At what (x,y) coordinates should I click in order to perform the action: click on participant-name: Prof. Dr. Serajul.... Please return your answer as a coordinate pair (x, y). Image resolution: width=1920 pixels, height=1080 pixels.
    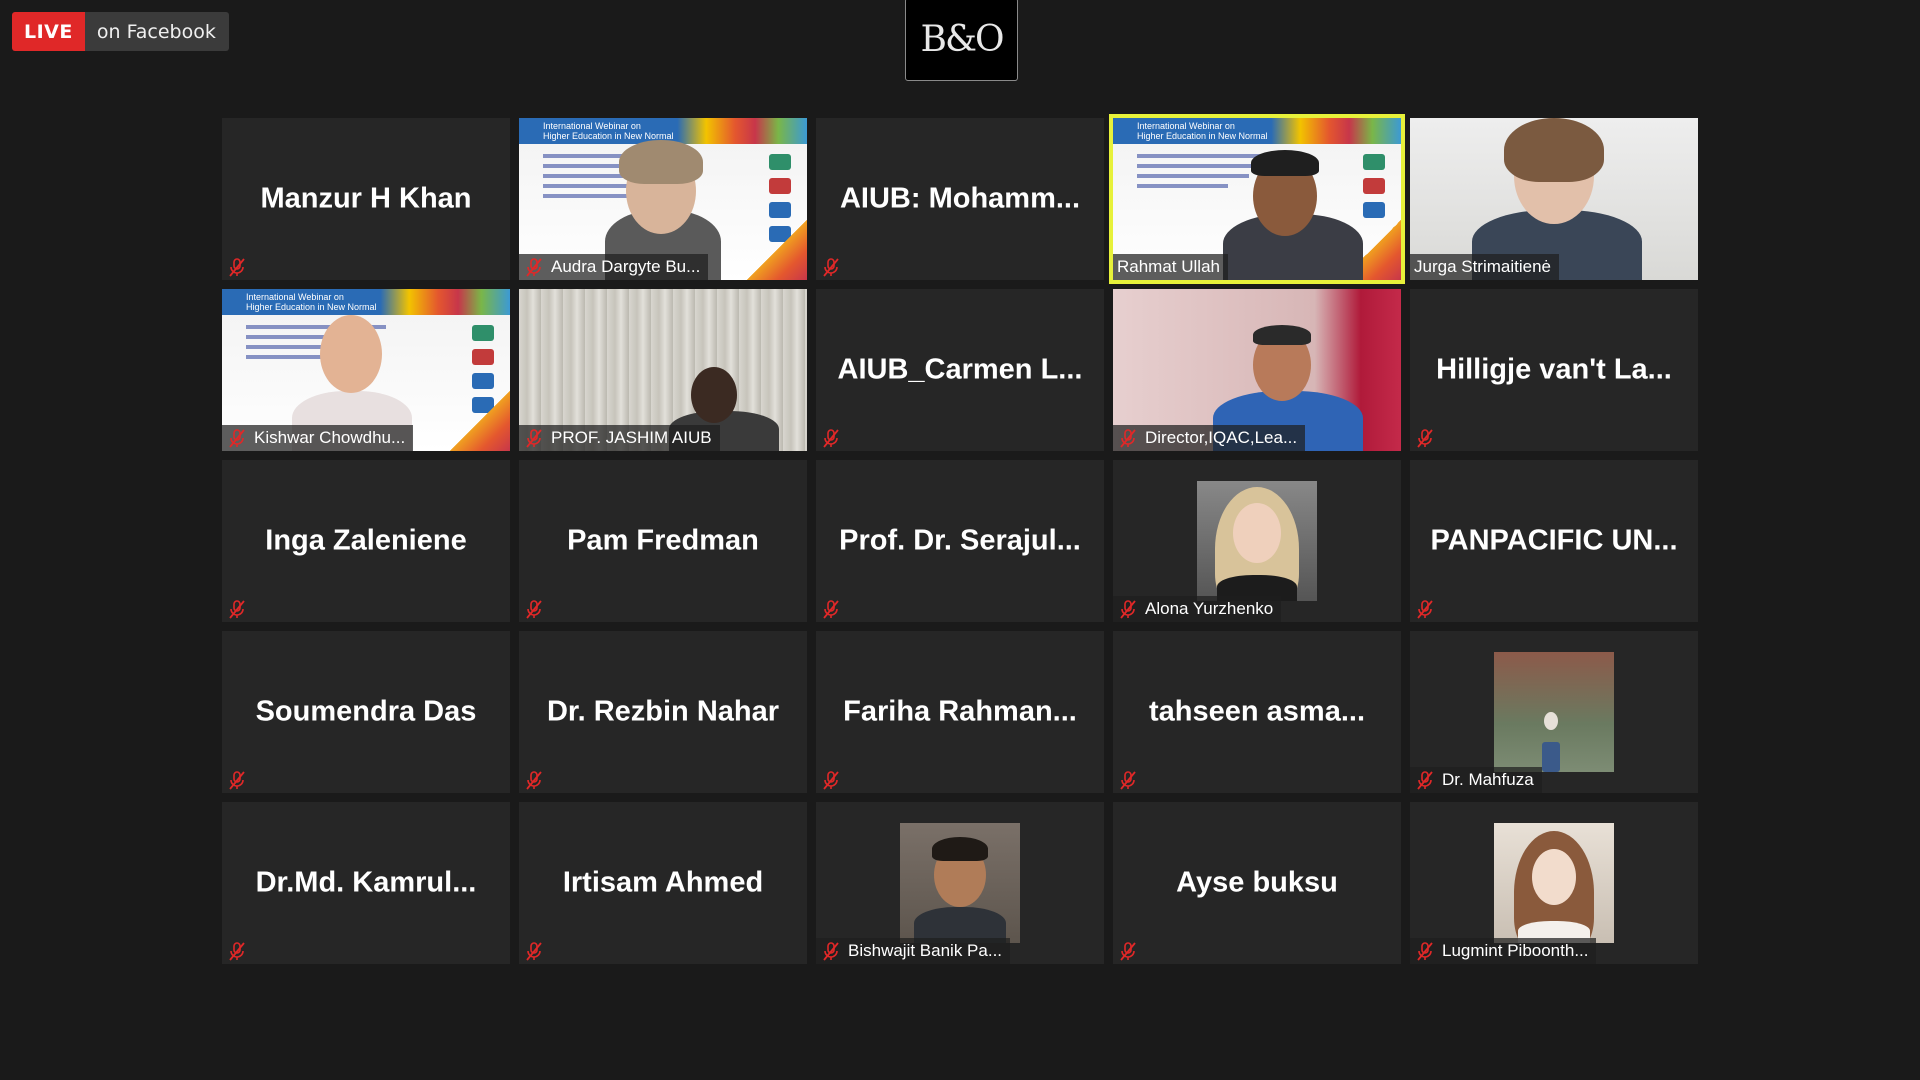
    Looking at the image, I should click on (960, 540).